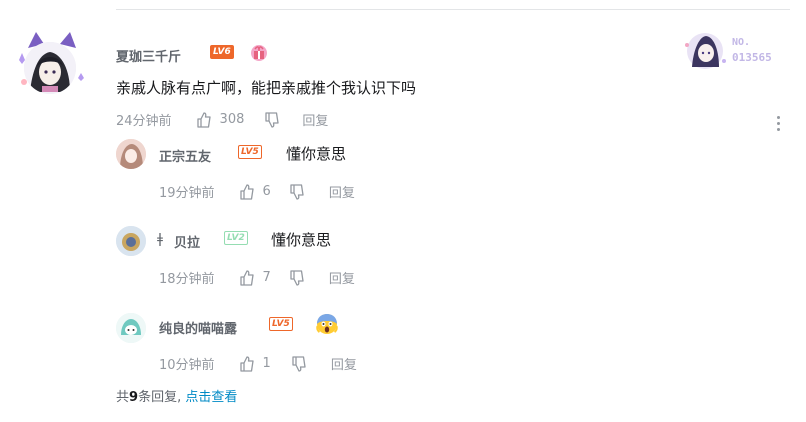 The width and height of the screenshot is (806, 422). Describe the element at coordinates (144, 121) in the screenshot. I see `comment-time: 24分钟前` at that location.